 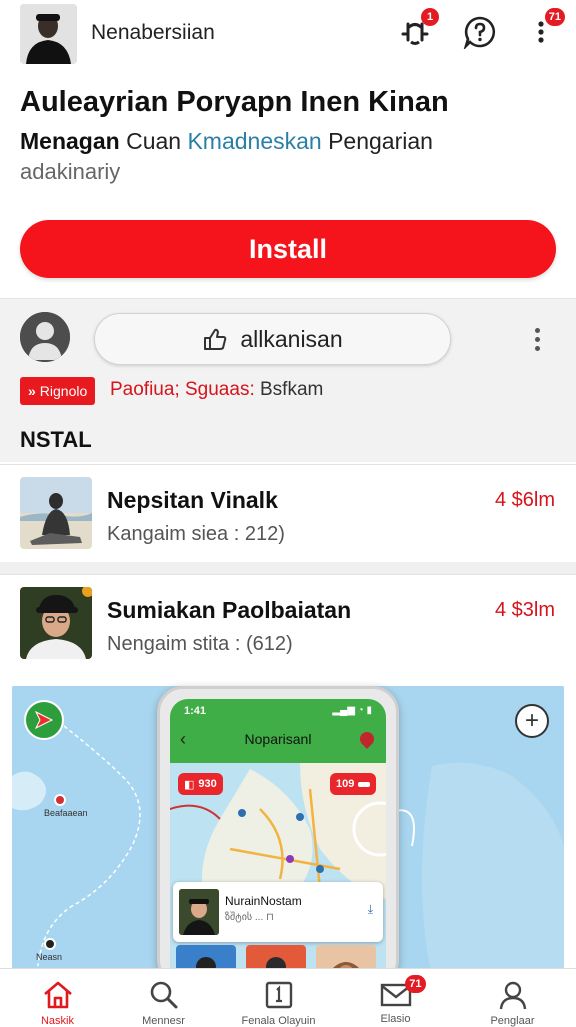 What do you see at coordinates (215, 339) in the screenshot?
I see `like-icon` at bounding box center [215, 339].